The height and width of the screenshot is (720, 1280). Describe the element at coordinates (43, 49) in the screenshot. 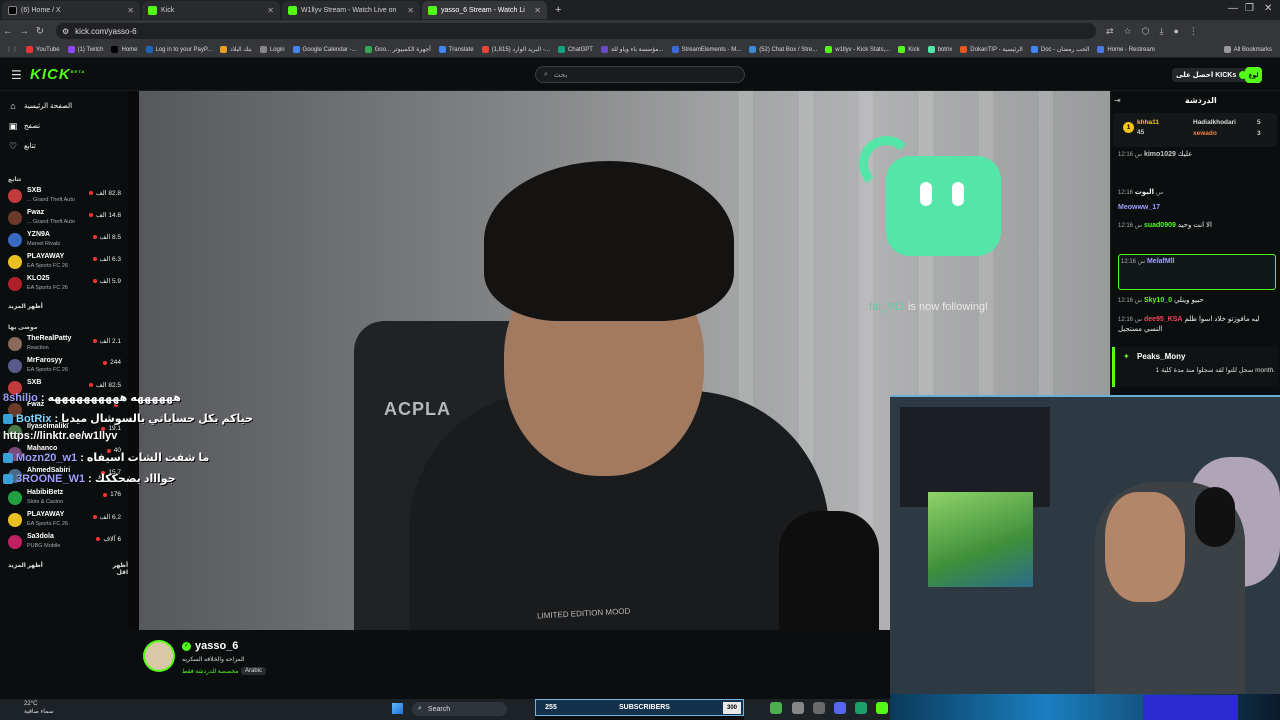

I see `bookmark-item: YouTube` at that location.